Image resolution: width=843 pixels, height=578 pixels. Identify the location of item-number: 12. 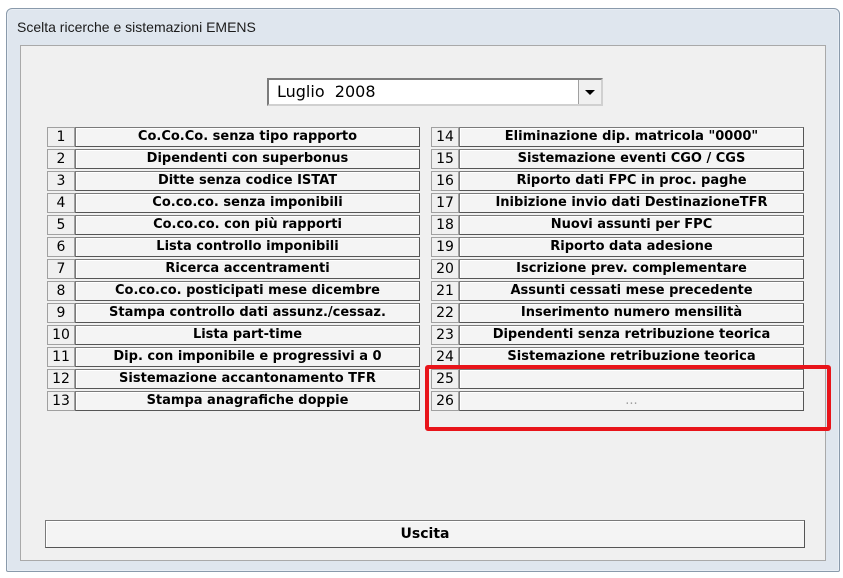
(61, 379).